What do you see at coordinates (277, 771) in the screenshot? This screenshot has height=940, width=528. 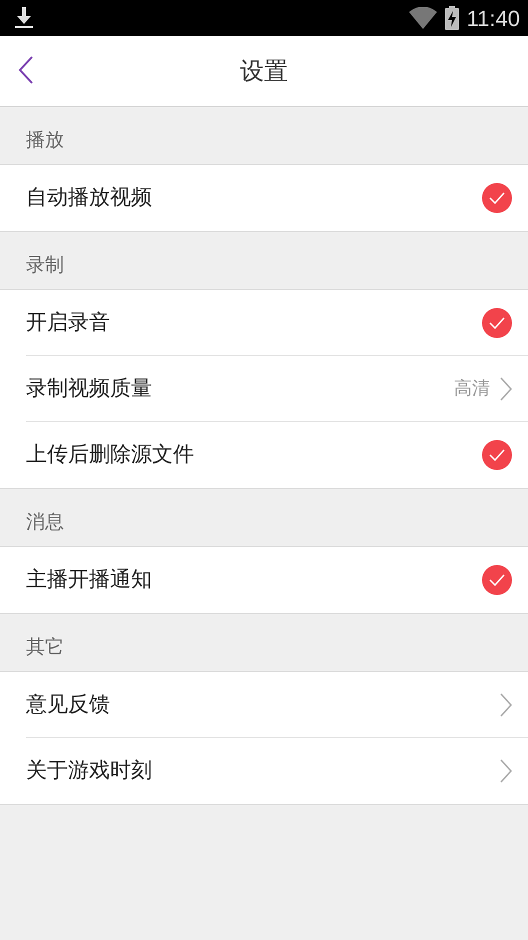 I see `settings-row: 关于游戏时刻` at bounding box center [277, 771].